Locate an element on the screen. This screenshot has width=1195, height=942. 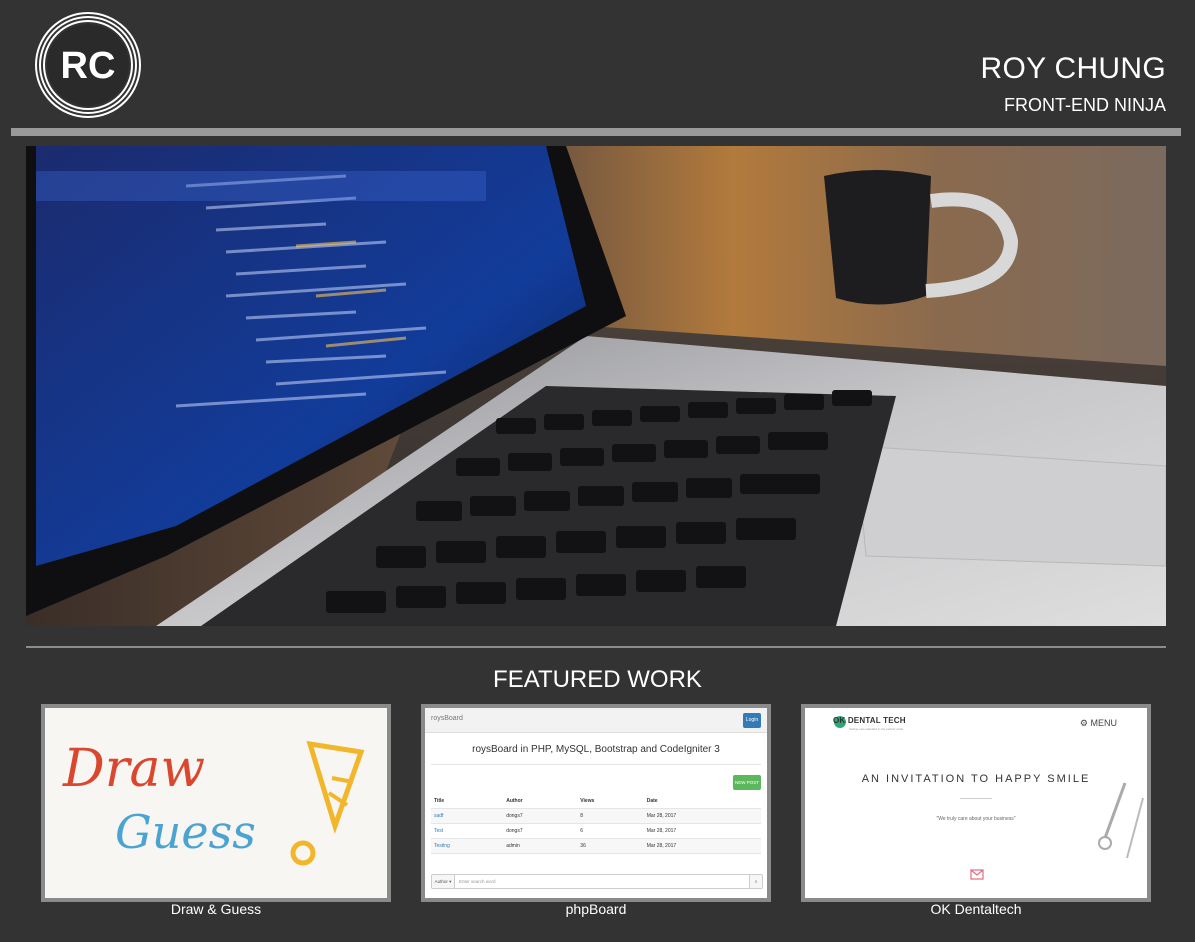
site-owner-name: ROY CHUNG is located at coordinates (1073, 68).